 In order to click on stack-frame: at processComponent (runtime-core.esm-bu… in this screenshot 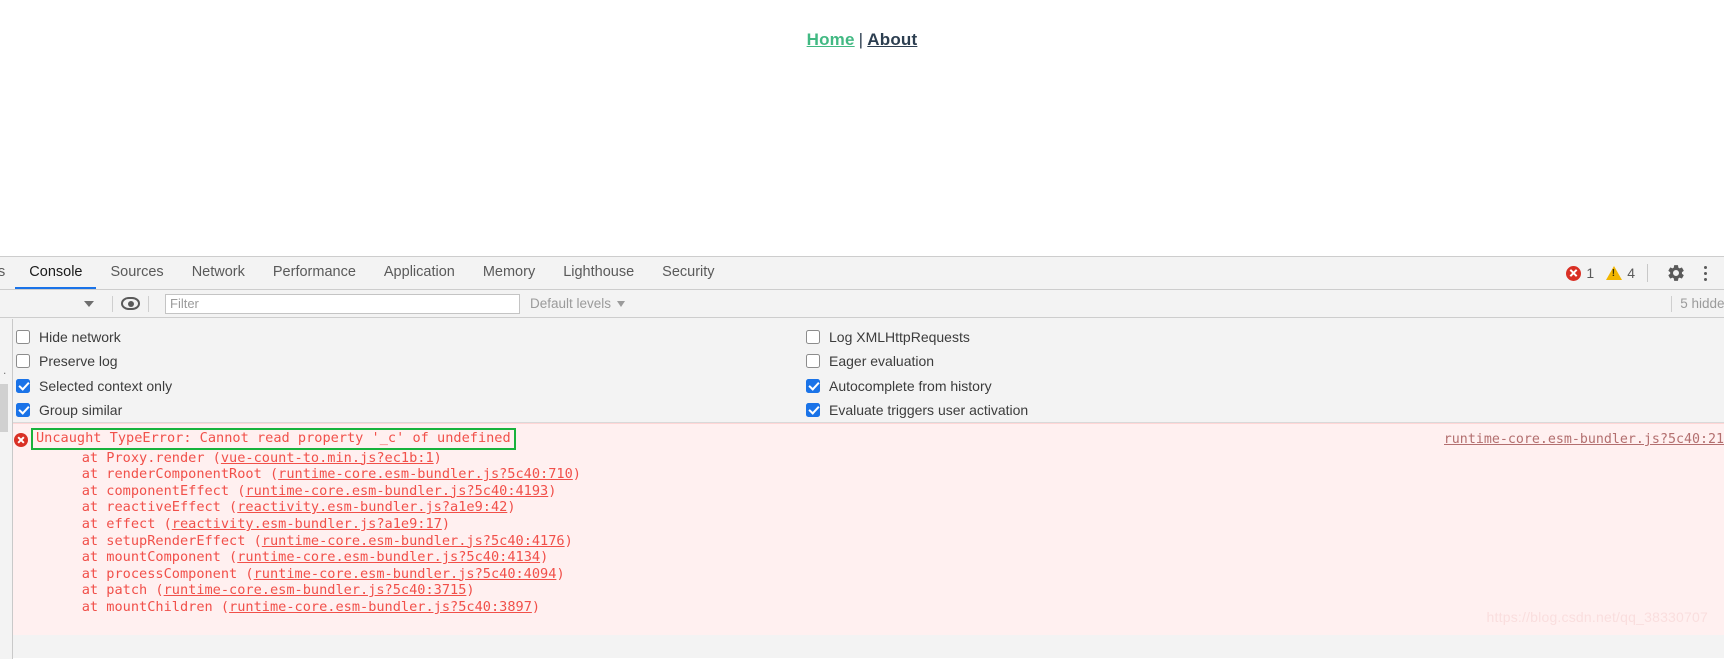, I will do `click(862, 574)`.